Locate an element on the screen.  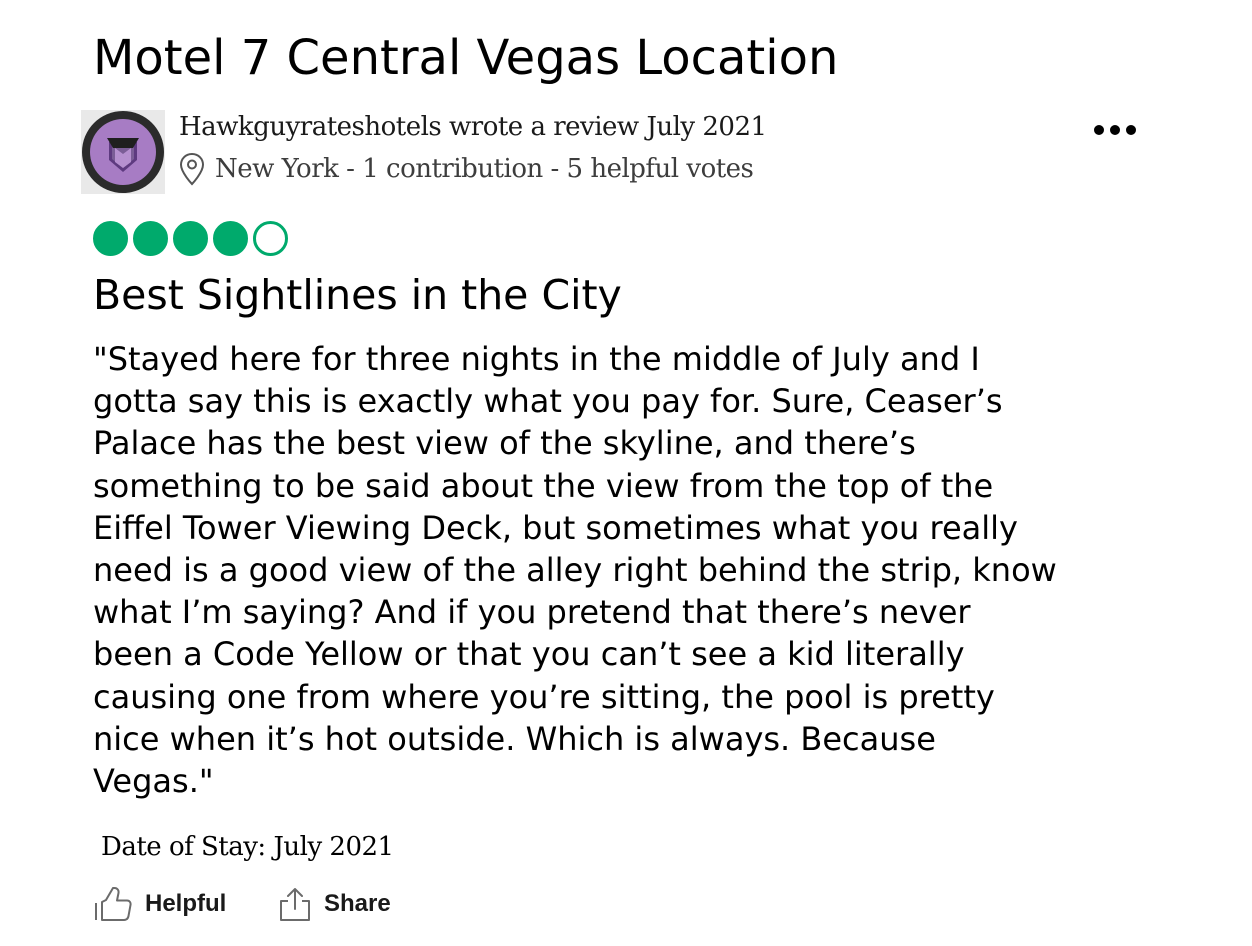
share-icon is located at coordinates (295, 904).